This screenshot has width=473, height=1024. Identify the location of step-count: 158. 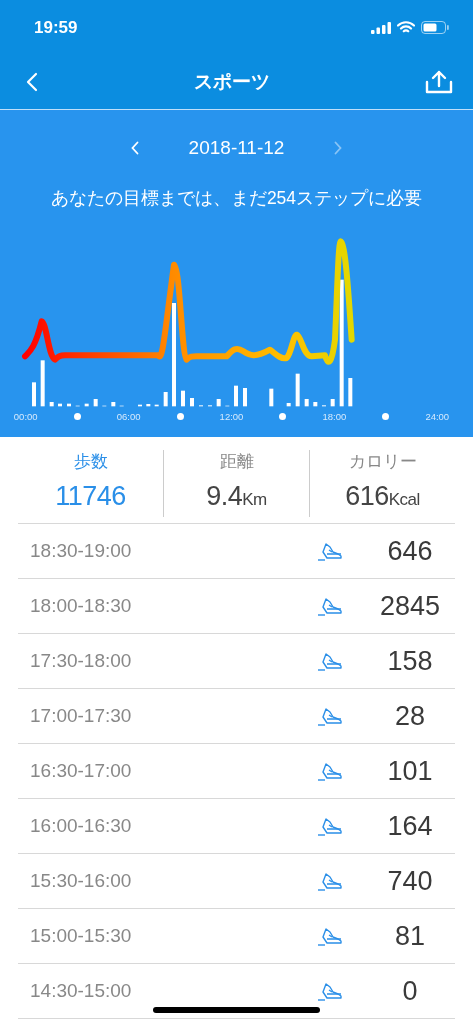
(410, 661).